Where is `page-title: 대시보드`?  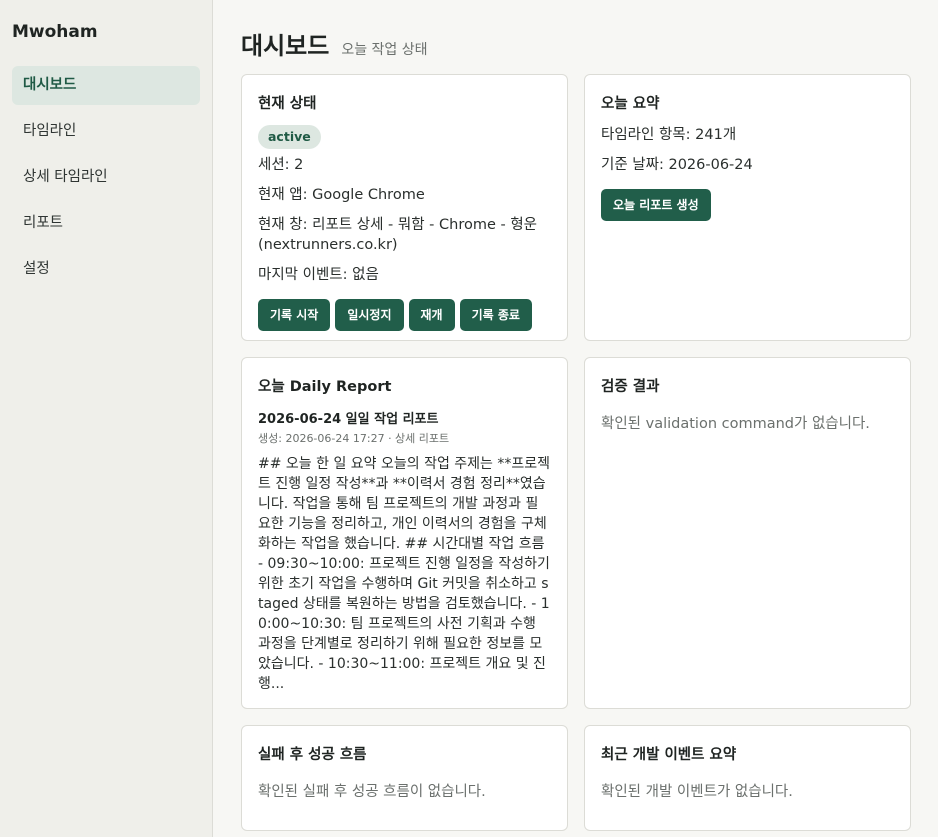 page-title: 대시보드 is located at coordinates (285, 46).